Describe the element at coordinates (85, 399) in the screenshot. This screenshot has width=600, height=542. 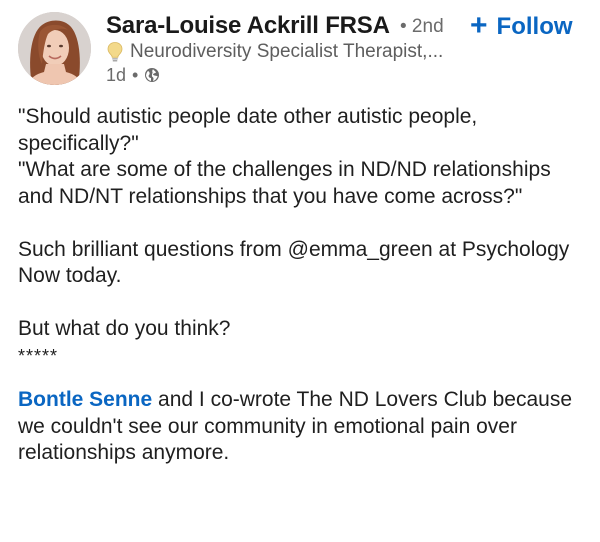
I see `mention-link: Bontle Senne` at that location.